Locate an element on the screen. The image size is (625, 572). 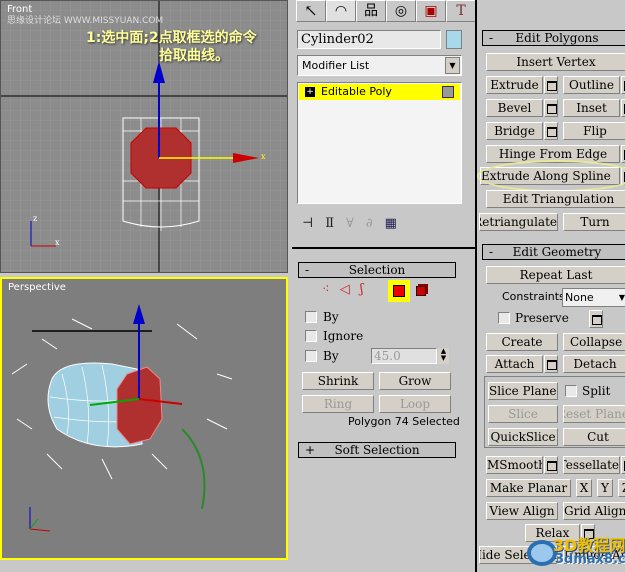
slice-button: Slice is located at coordinates (523, 414).